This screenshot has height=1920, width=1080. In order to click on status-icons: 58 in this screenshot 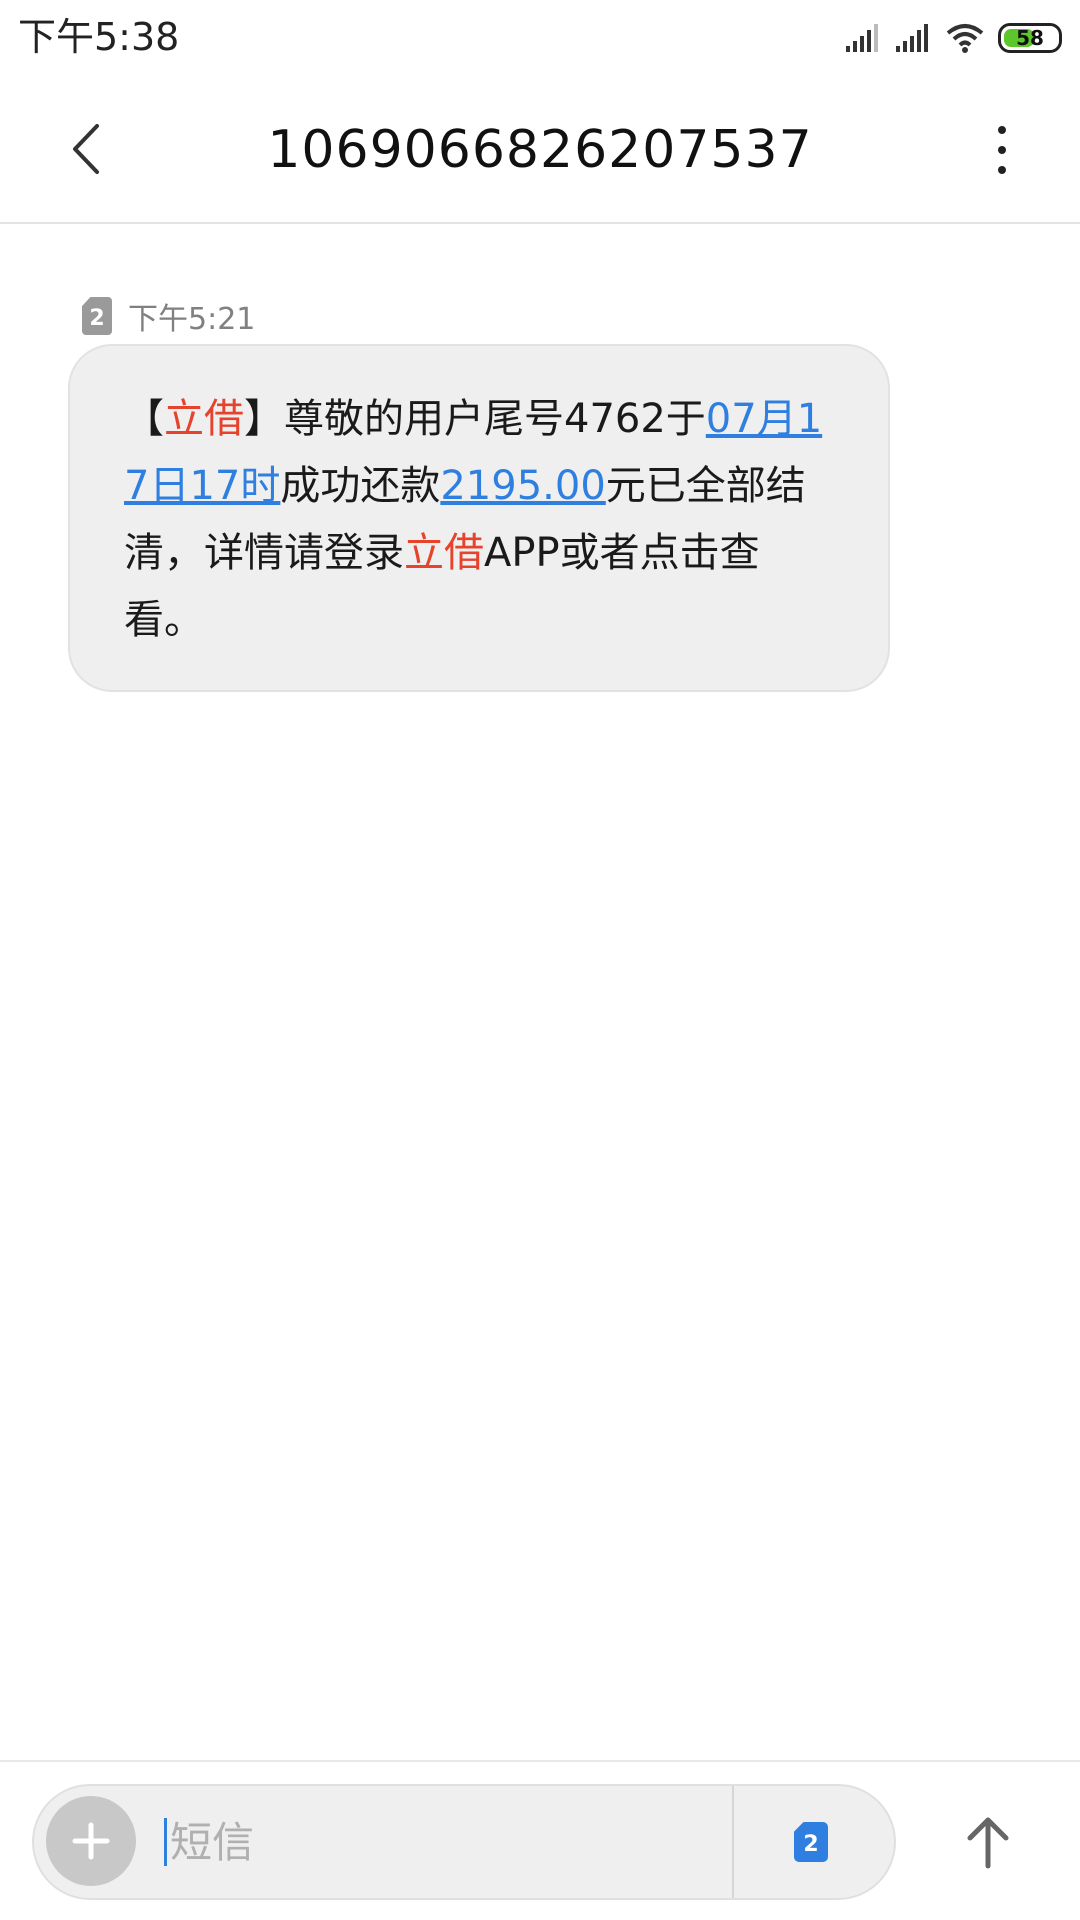, I will do `click(954, 38)`.